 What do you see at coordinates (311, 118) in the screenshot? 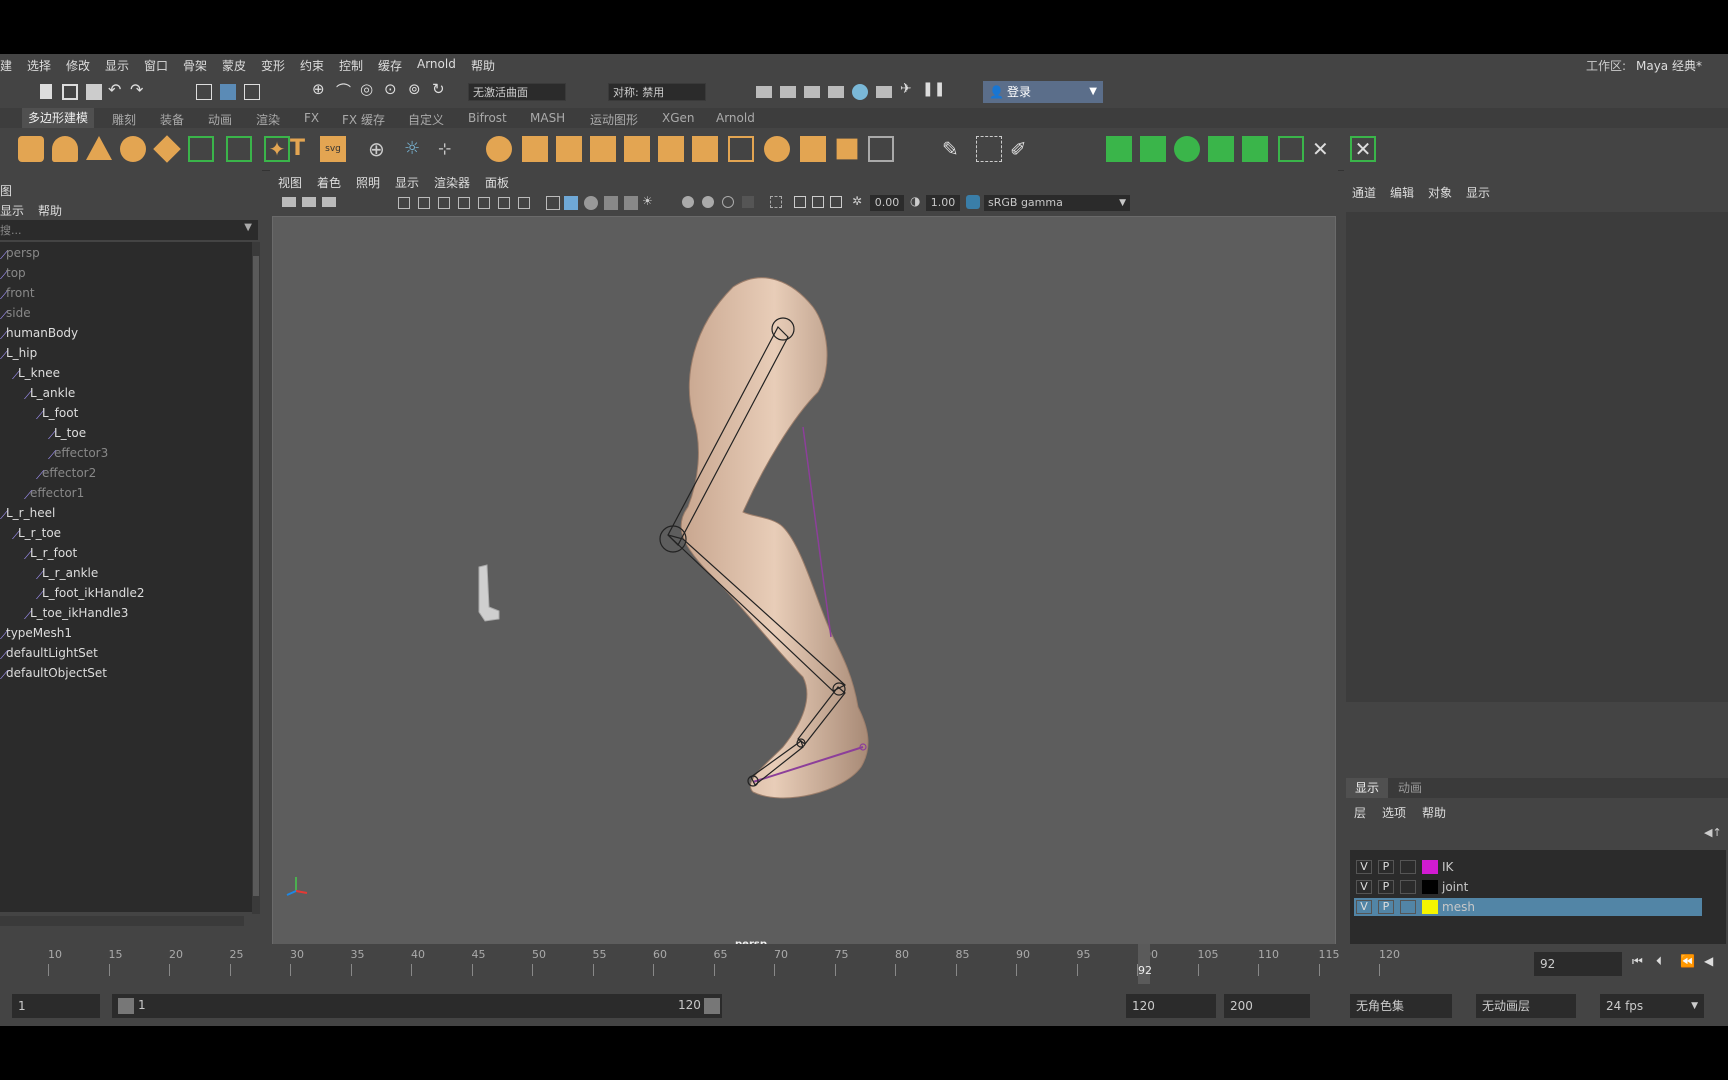
I see `shelf-tab-fx: FX` at bounding box center [311, 118].